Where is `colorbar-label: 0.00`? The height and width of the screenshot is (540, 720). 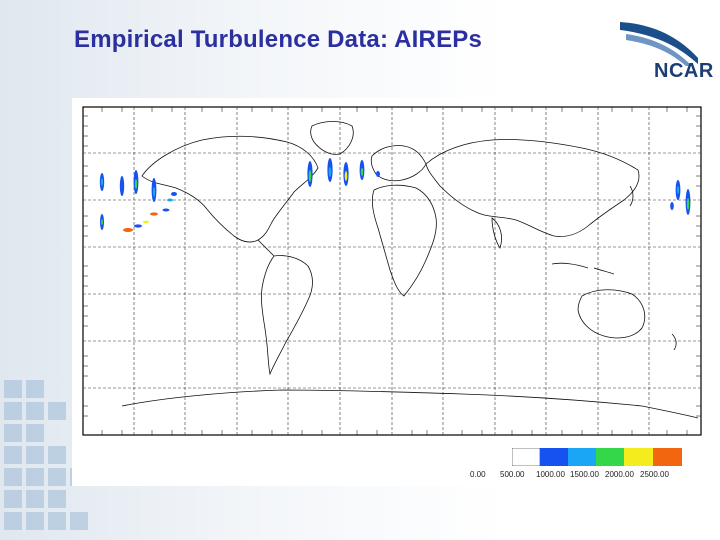 colorbar-label: 0.00 is located at coordinates (478, 474).